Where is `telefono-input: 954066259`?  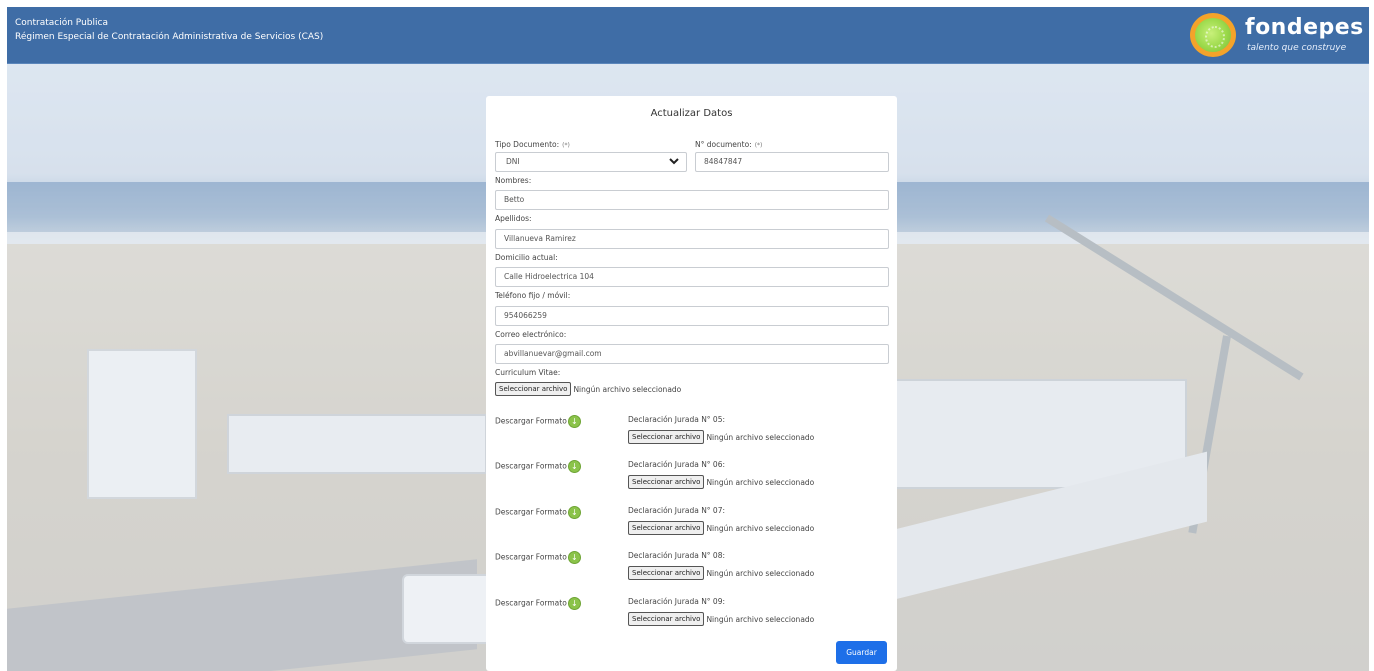 telefono-input: 954066259 is located at coordinates (692, 316).